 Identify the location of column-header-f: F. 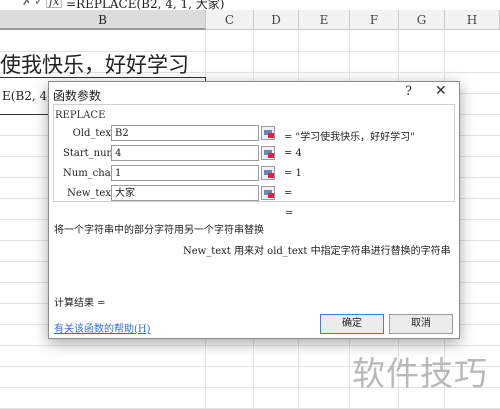
(374, 20).